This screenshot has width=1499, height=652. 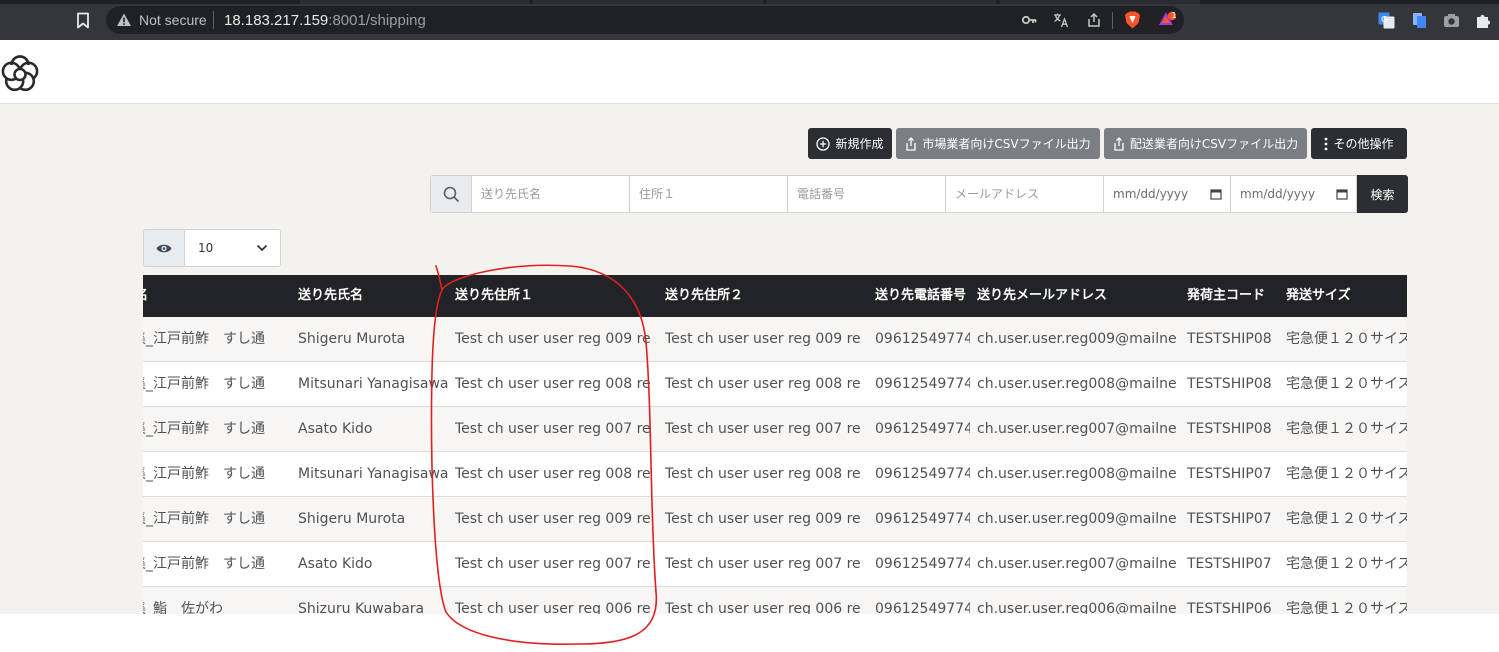 What do you see at coordinates (1382, 194) in the screenshot?
I see `search-button: 検索` at bounding box center [1382, 194].